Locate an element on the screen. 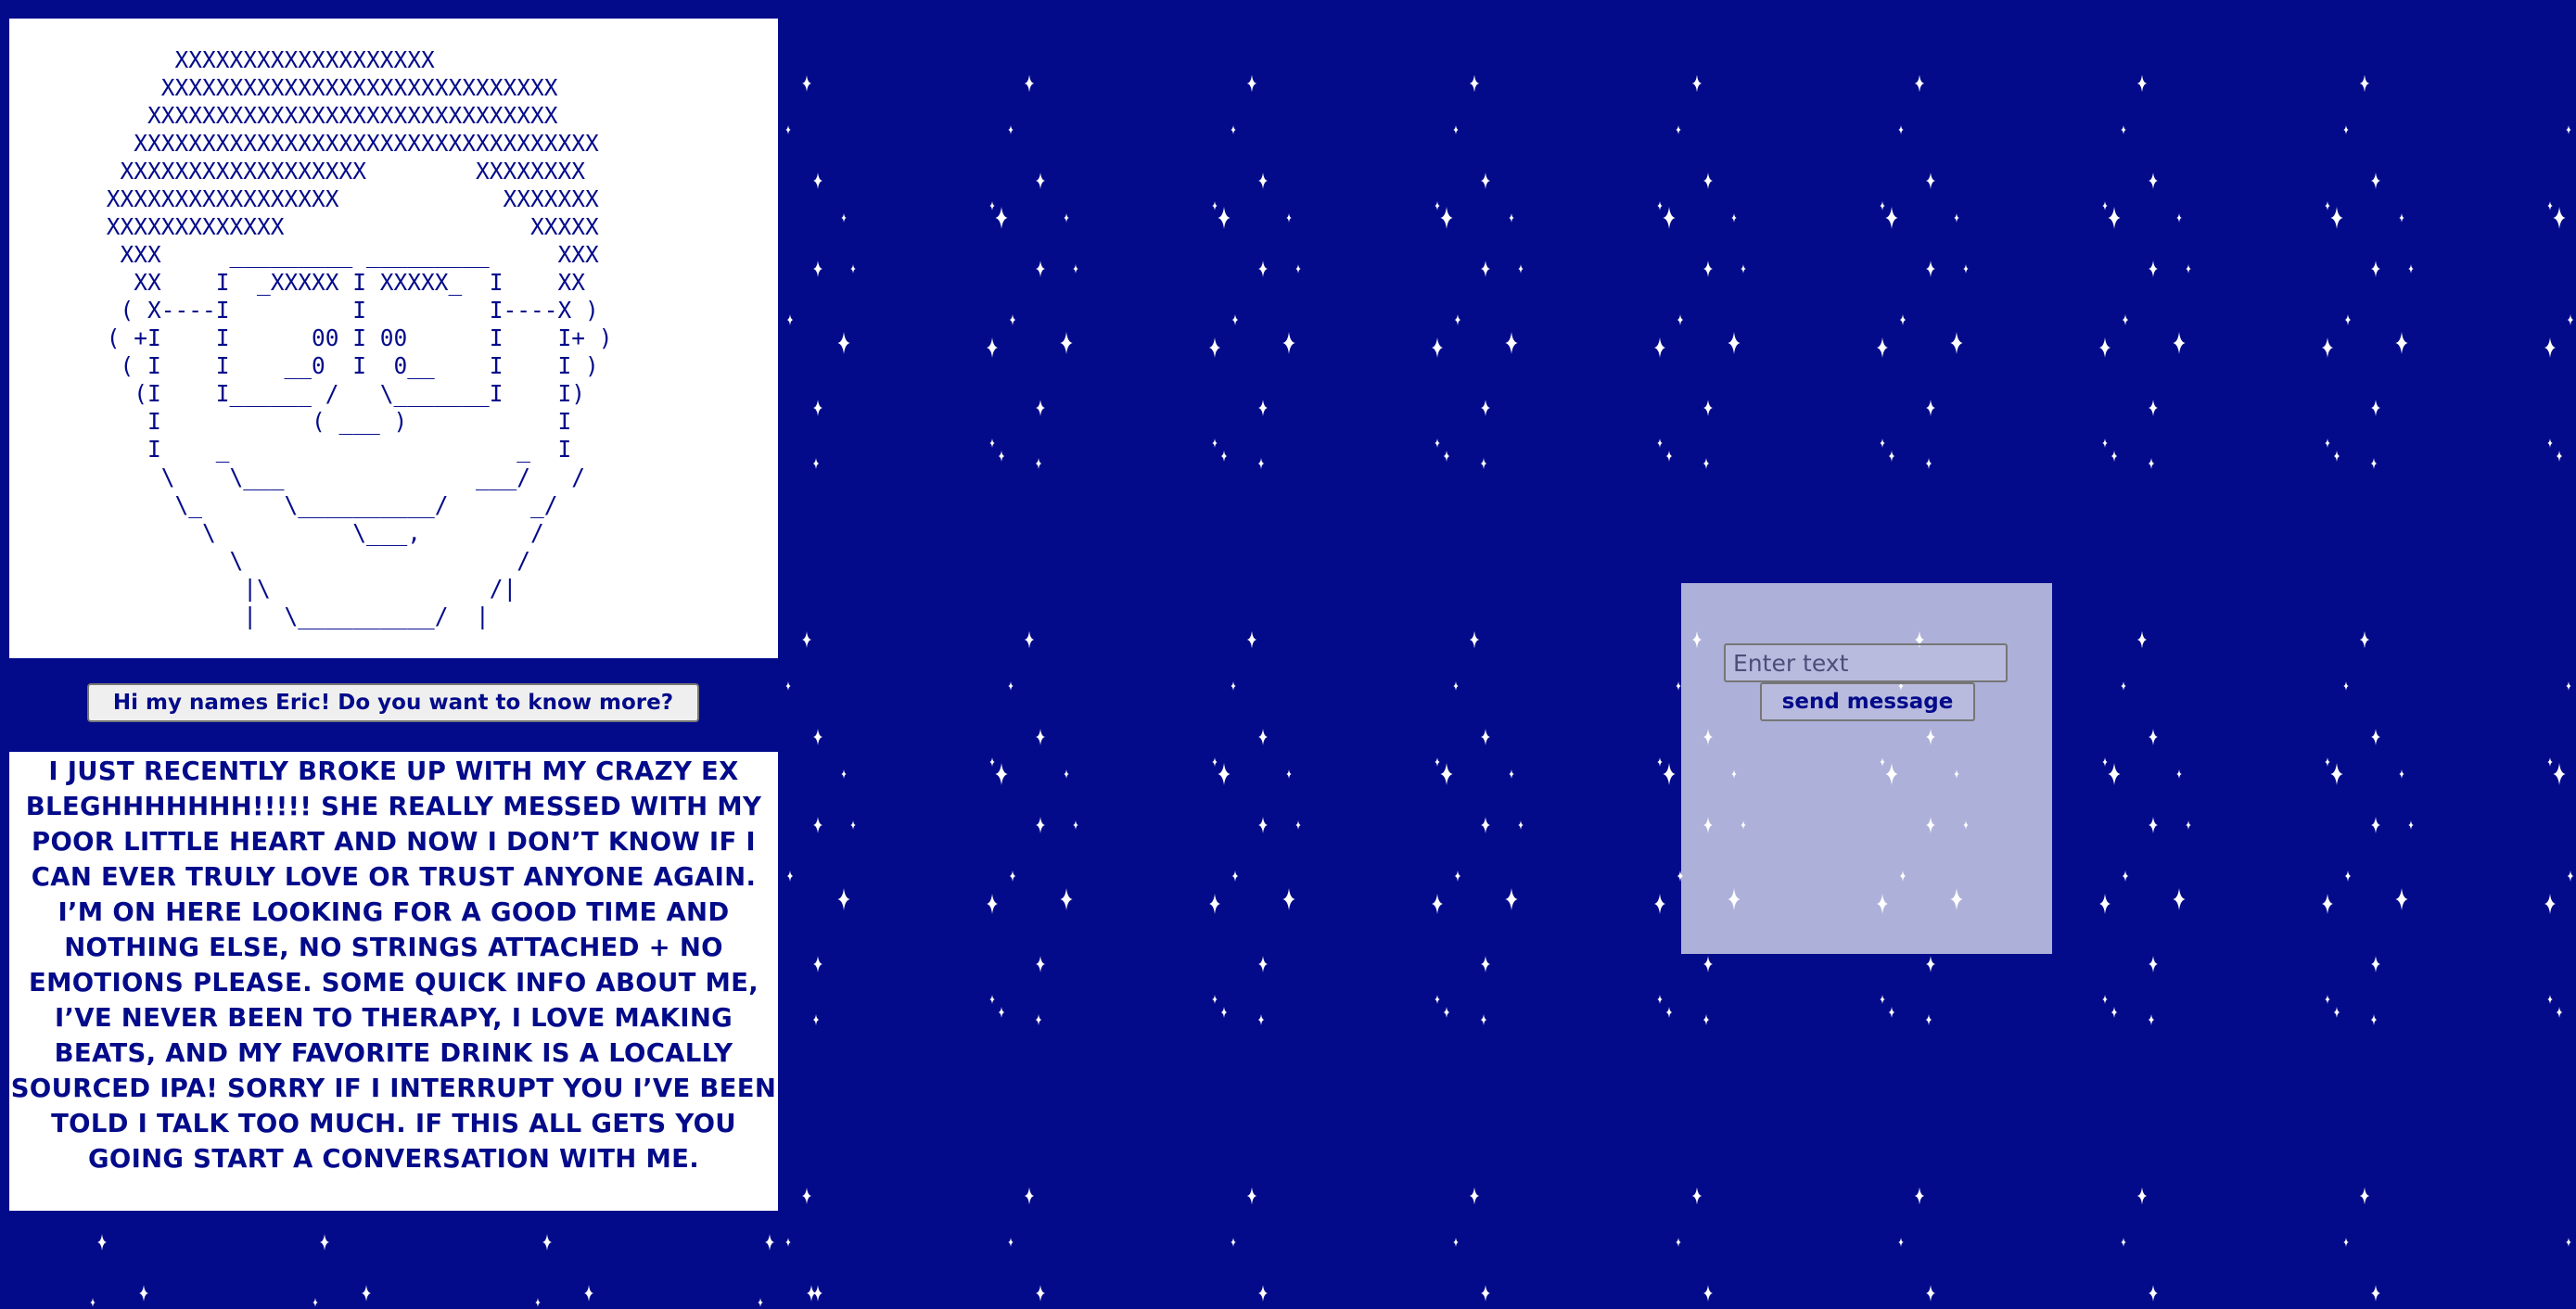  send-message-button: send message is located at coordinates (1867, 701).